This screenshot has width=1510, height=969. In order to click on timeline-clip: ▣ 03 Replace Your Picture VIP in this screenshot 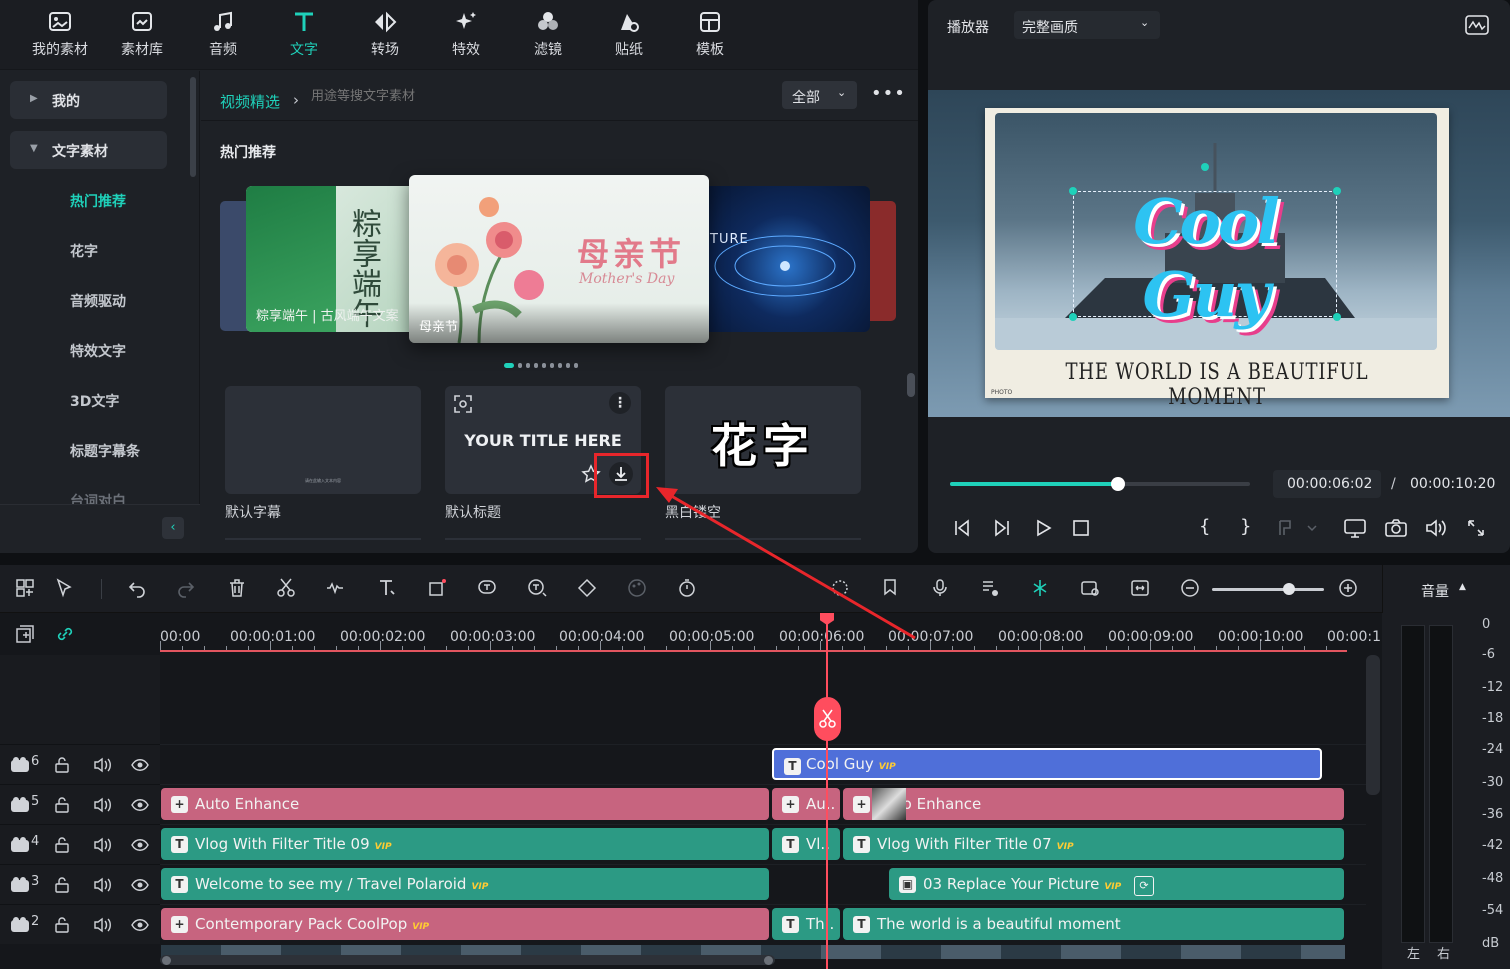, I will do `click(1116, 884)`.